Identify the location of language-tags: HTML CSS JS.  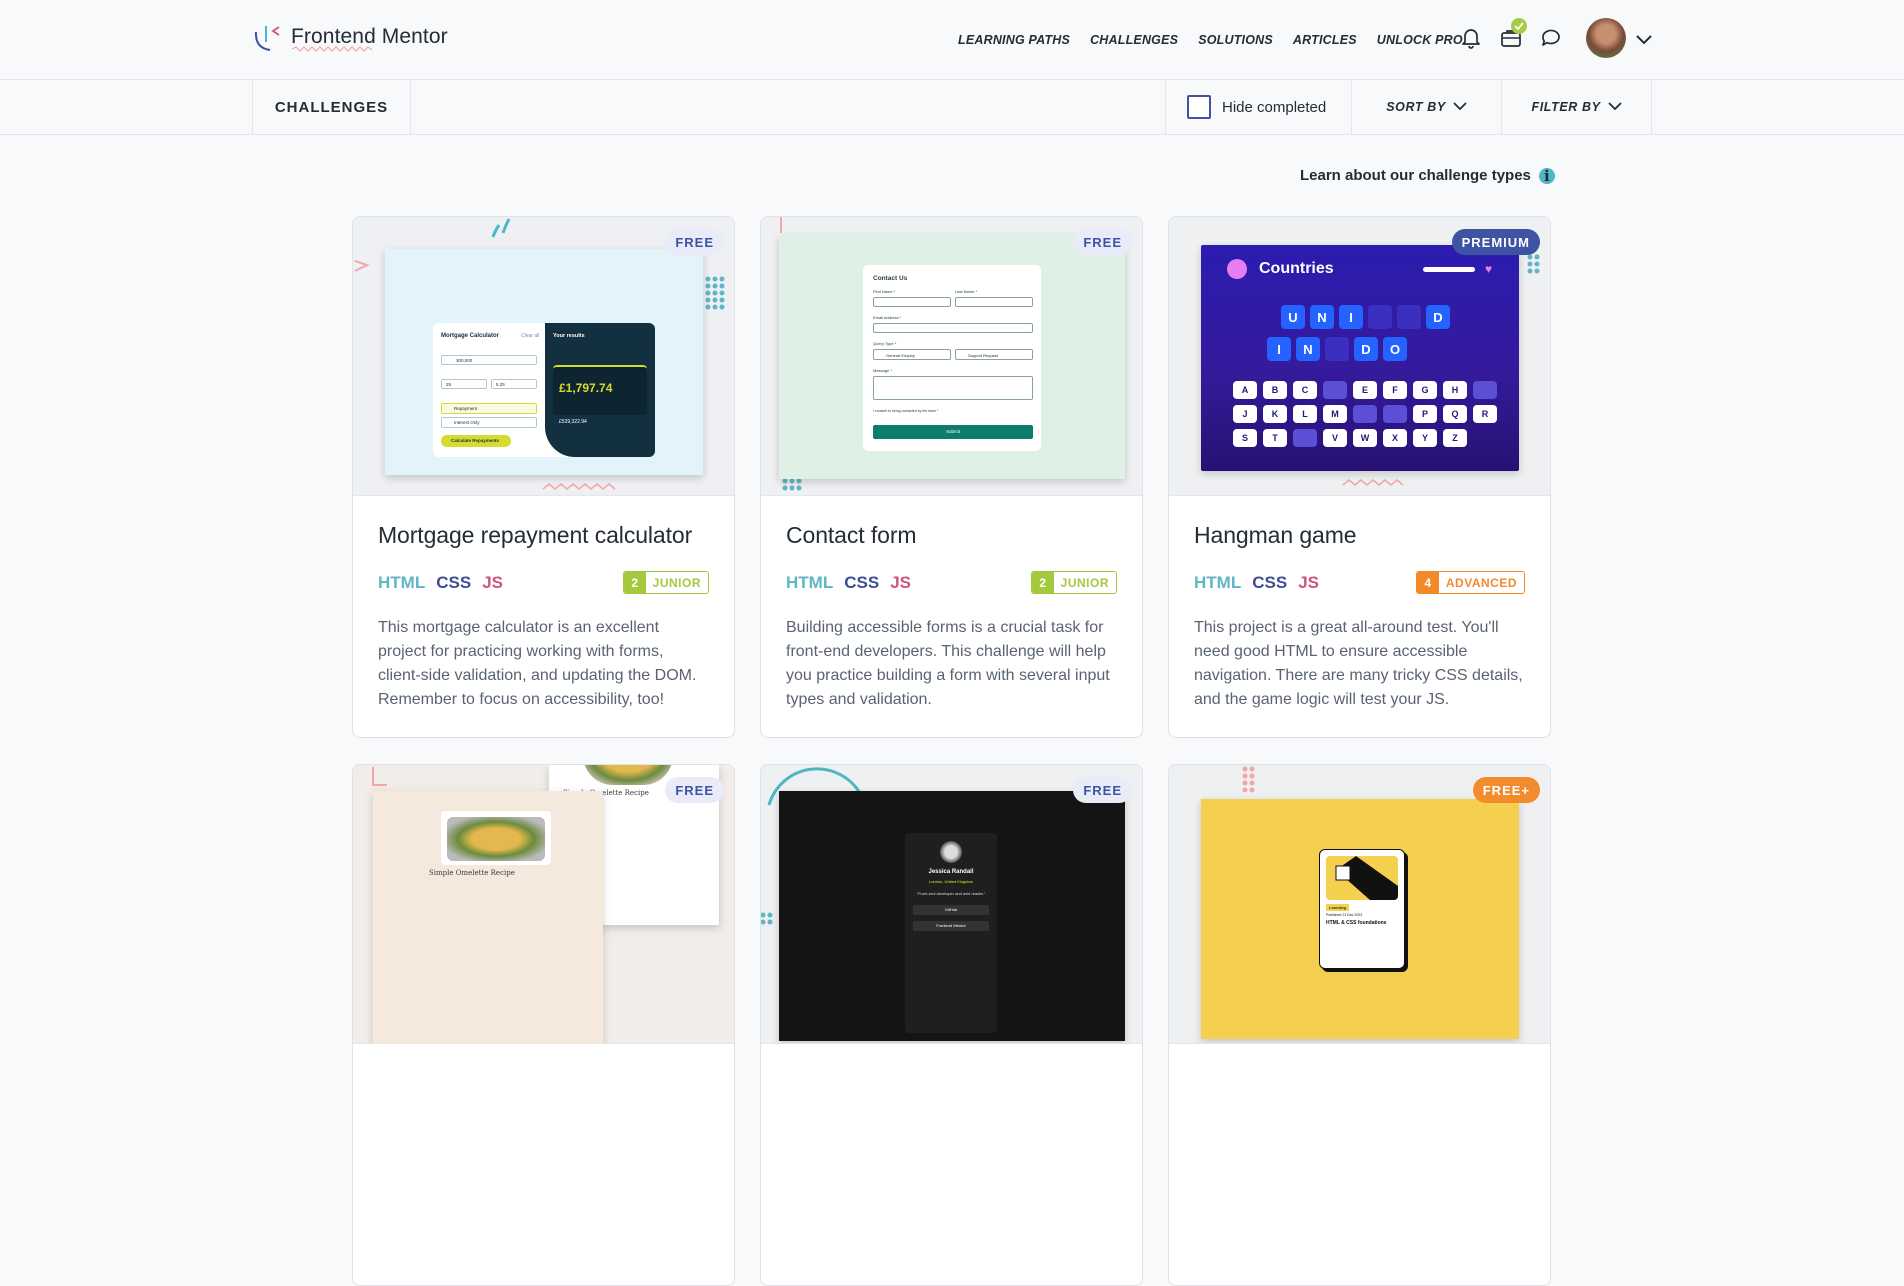
(440, 583).